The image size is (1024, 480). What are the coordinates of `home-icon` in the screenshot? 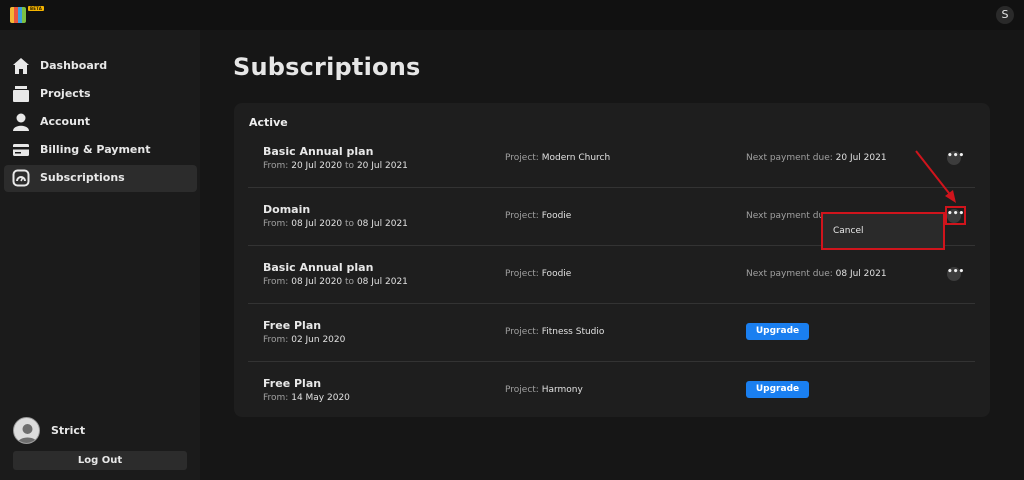 It's located at (21, 66).